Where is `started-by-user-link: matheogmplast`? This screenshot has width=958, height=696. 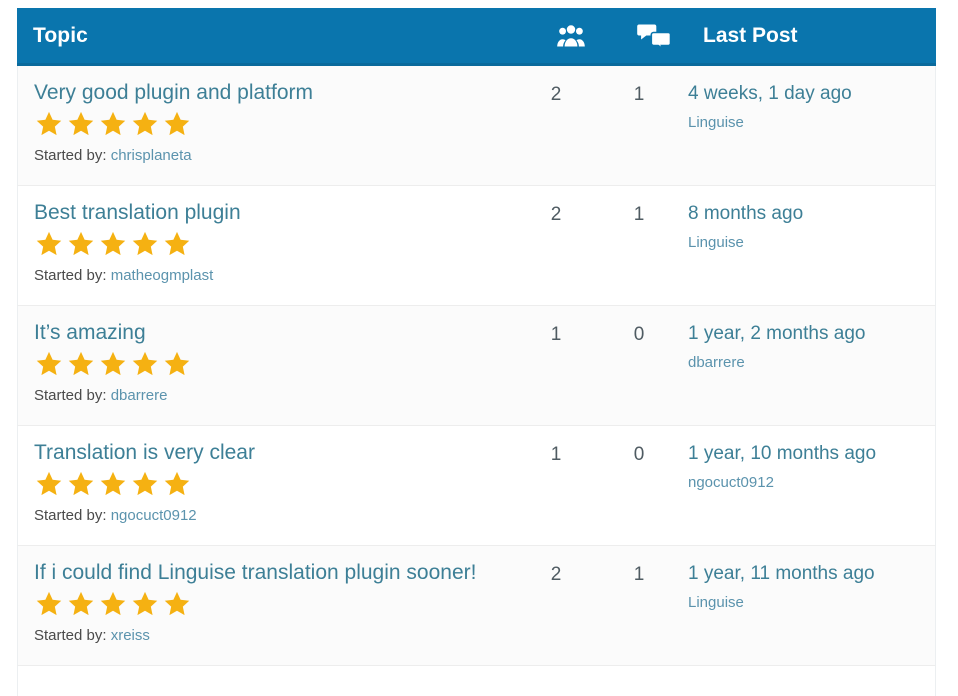
started-by-user-link: matheogmplast is located at coordinates (162, 275).